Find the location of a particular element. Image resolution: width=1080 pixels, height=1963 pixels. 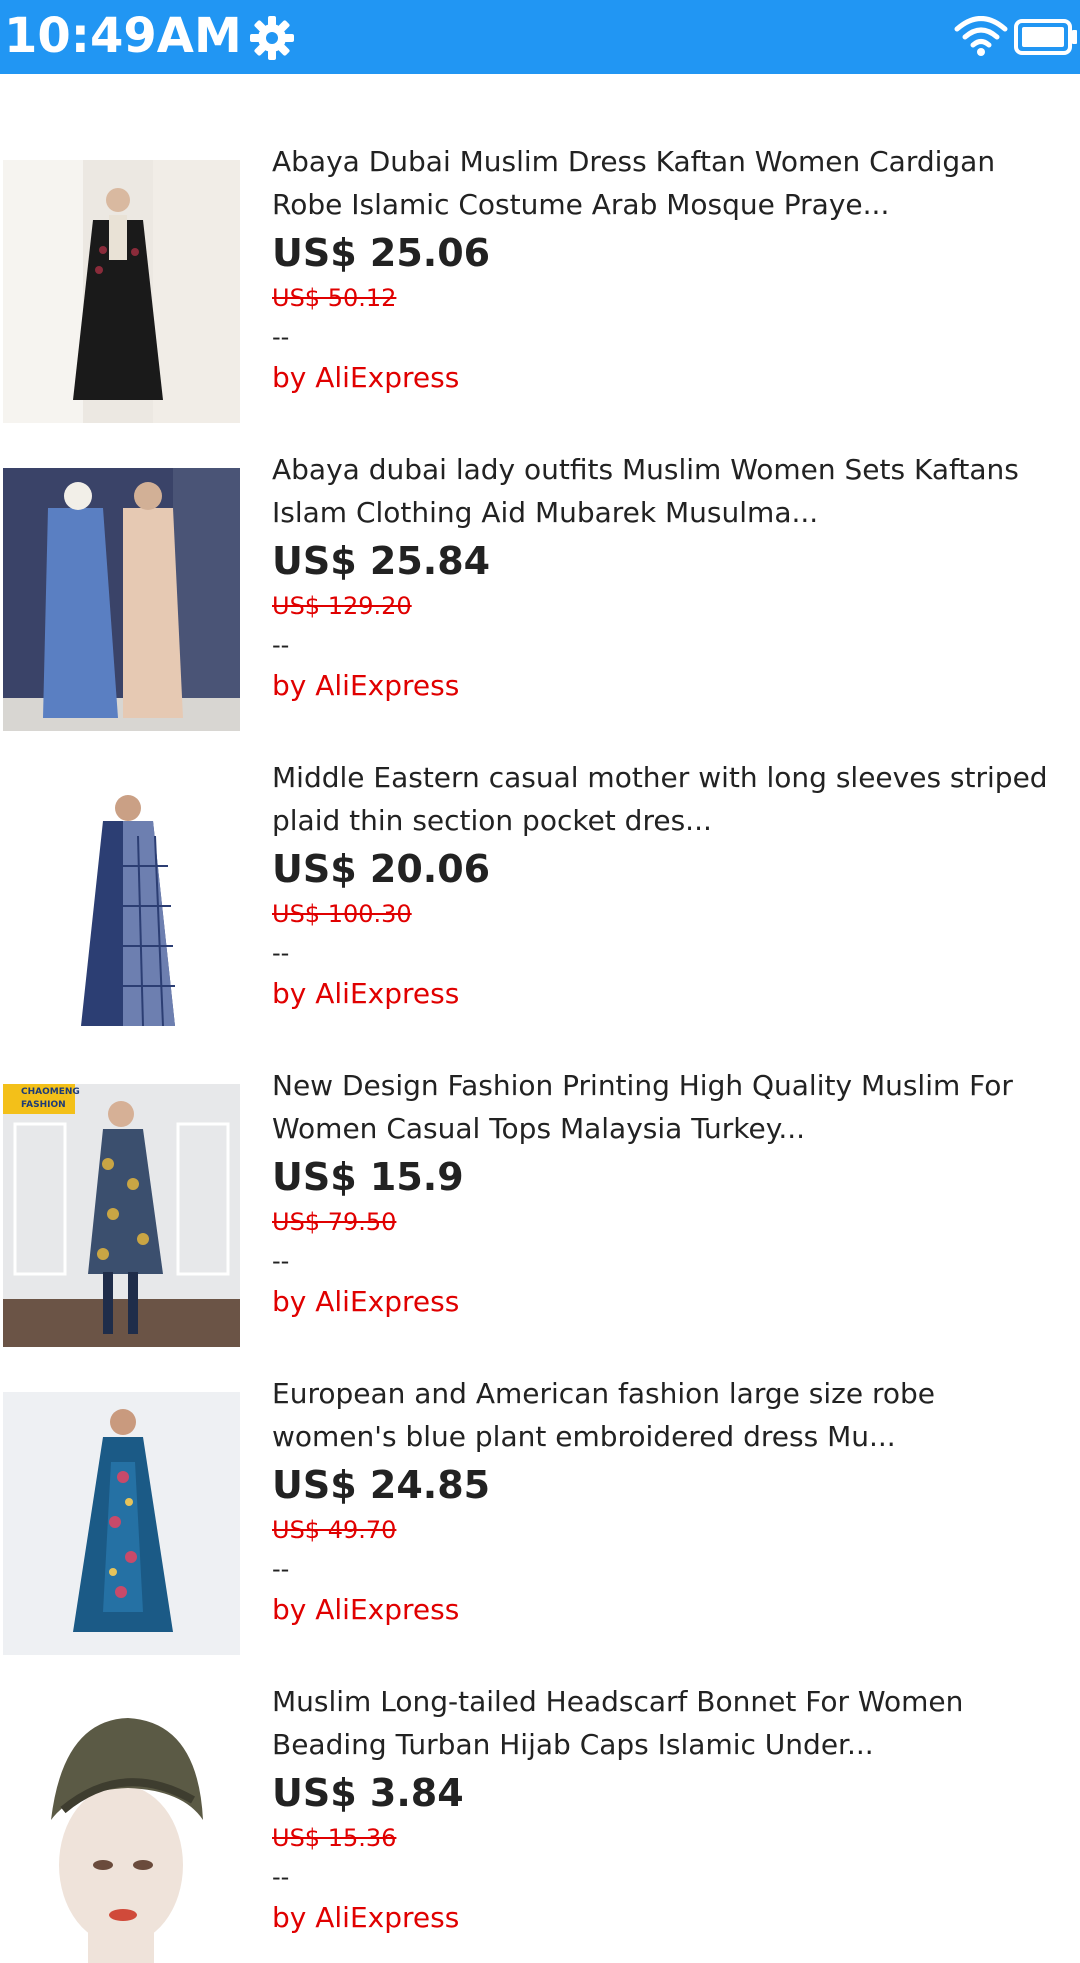

product-old-price: US$ 129.20 is located at coordinates (342, 606).